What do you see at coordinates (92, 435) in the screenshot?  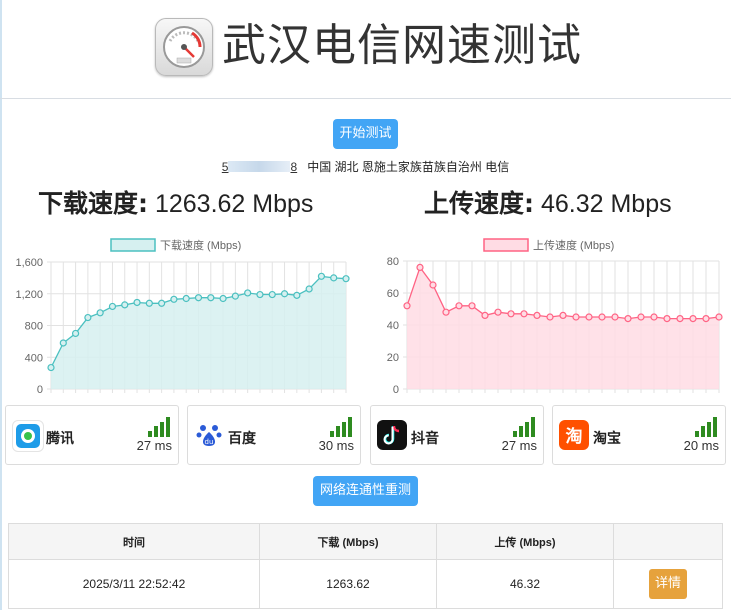 I see `site-tile-tencent: 腾讯 27 ms` at bounding box center [92, 435].